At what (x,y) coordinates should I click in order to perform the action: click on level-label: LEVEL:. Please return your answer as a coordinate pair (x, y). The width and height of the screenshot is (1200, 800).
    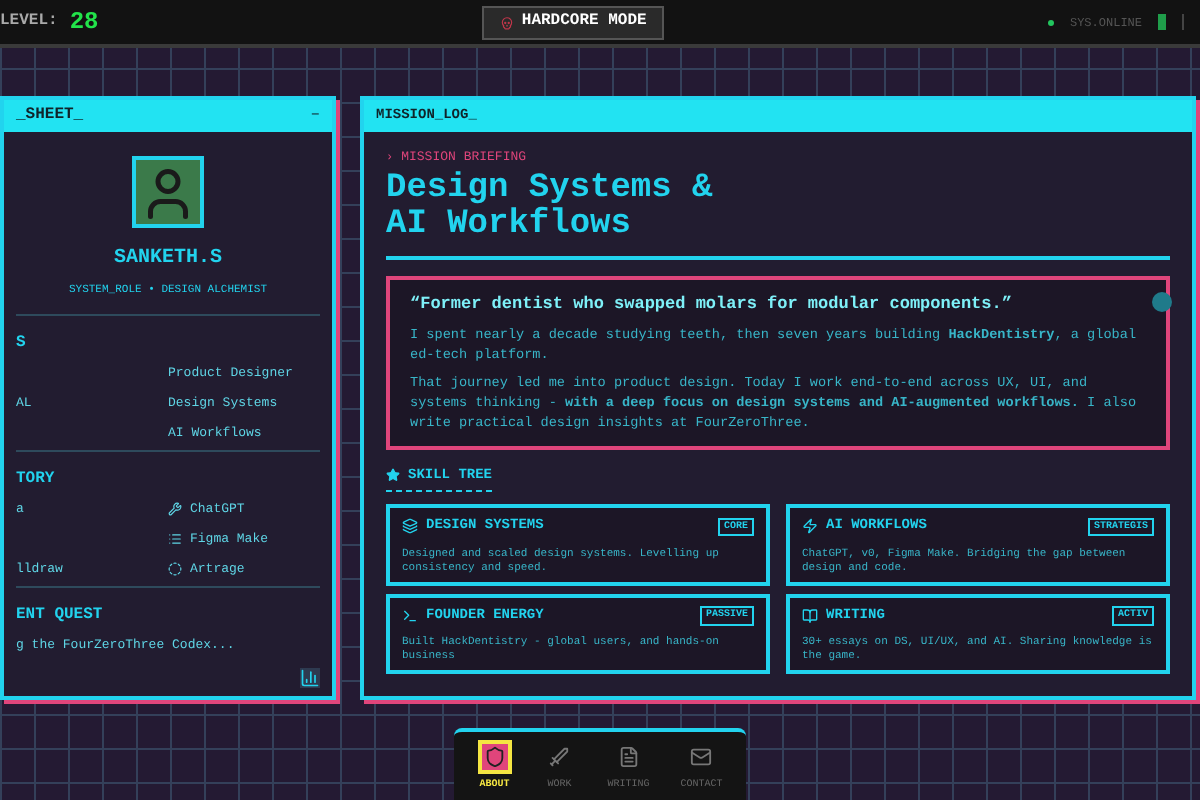
    Looking at the image, I should click on (29, 22).